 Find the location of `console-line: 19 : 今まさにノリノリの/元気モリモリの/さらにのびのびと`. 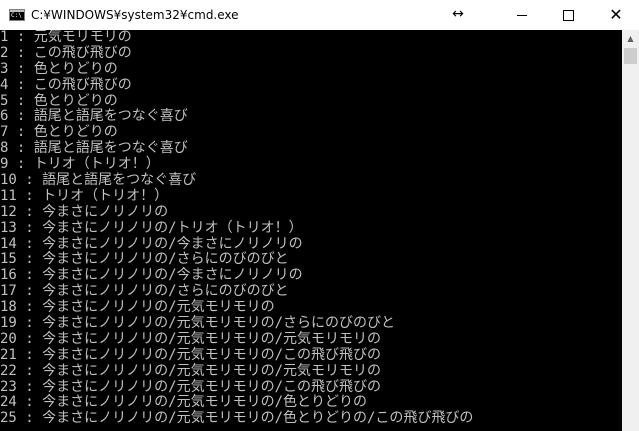

console-line: 19 : 今まさにノリノリの/元気モリモリの/さらにのびのびと is located at coordinates (197, 323).